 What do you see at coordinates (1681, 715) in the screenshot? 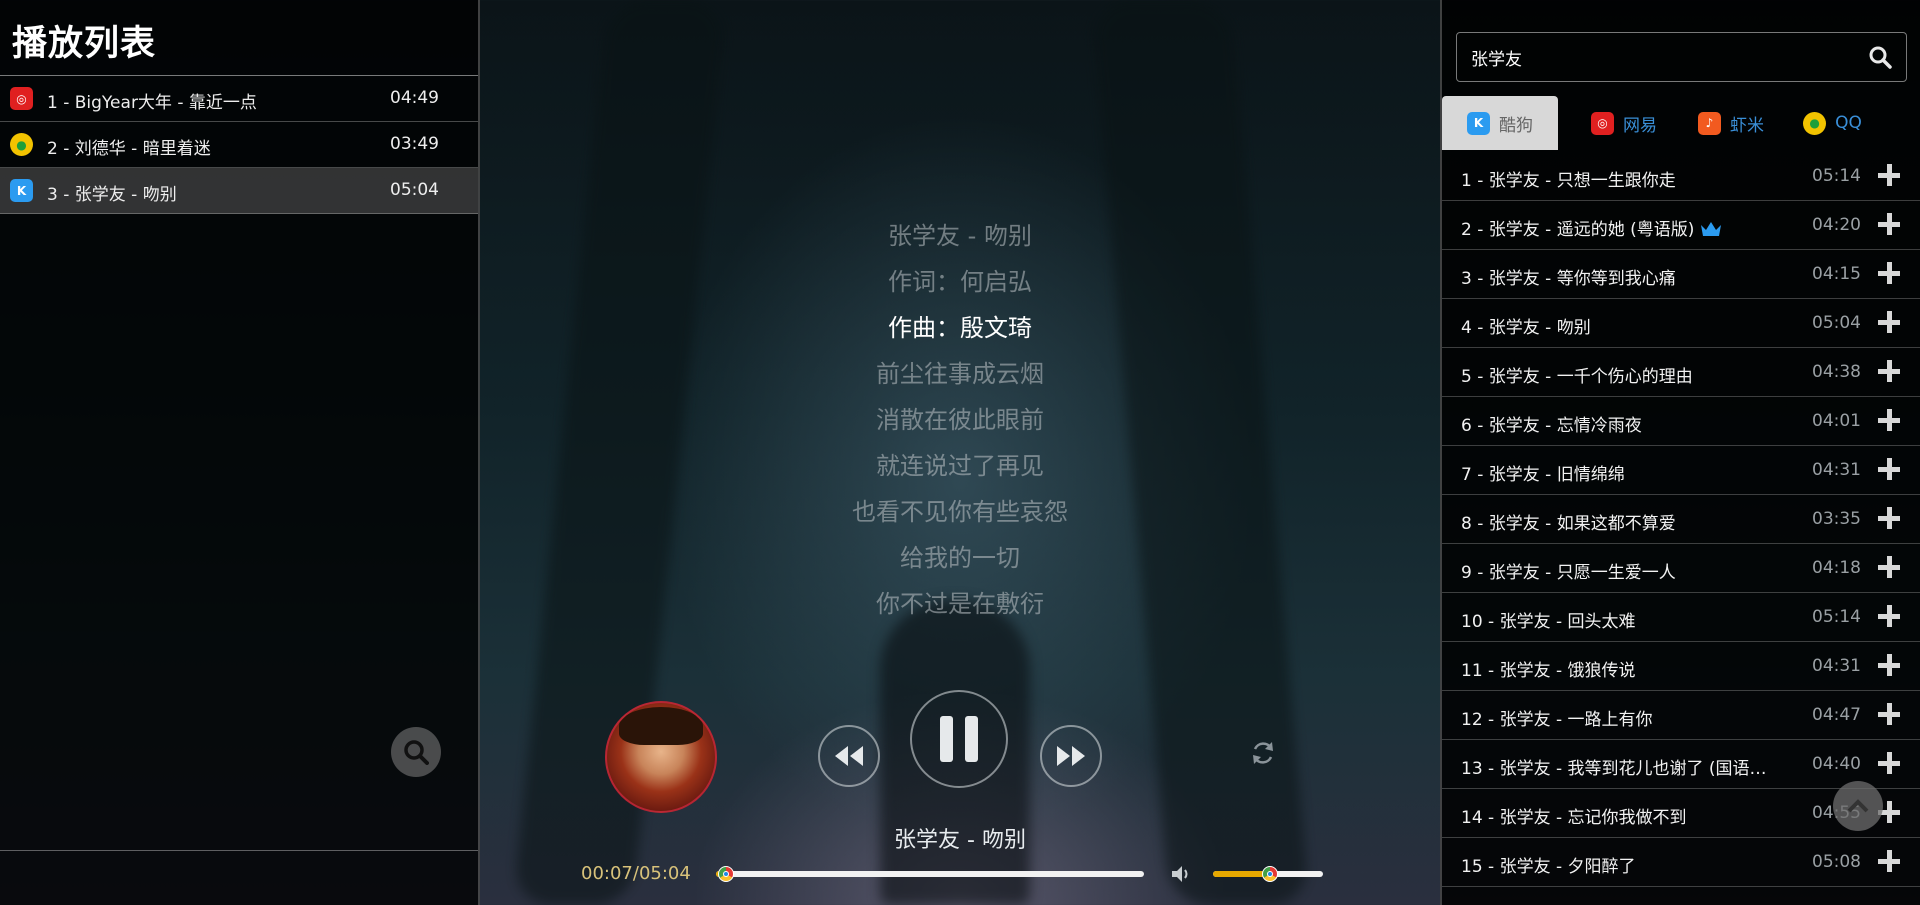
I see `result-row: 12 - 张学友 - 一路上有你 04:47` at bounding box center [1681, 715].